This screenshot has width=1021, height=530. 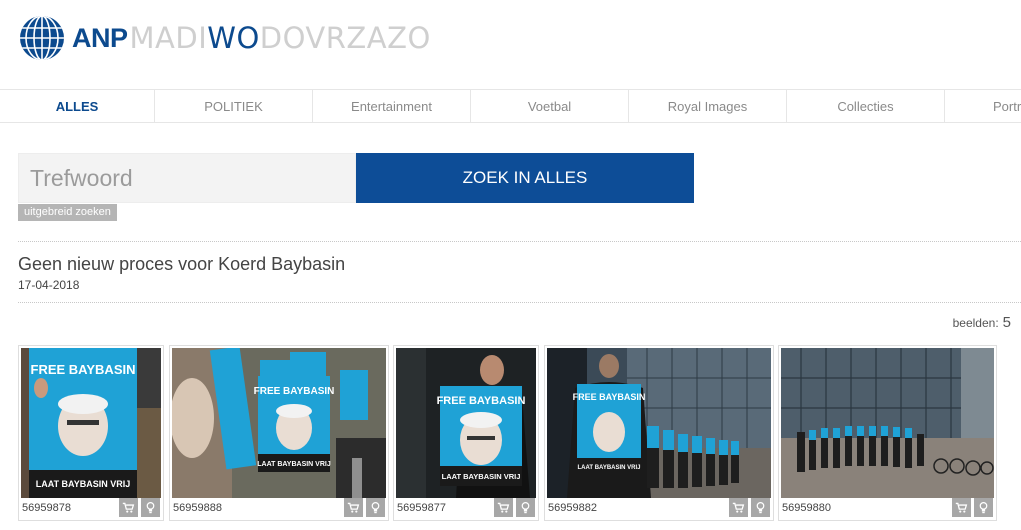 I want to click on image-count-value: 5, so click(x=1006, y=322).